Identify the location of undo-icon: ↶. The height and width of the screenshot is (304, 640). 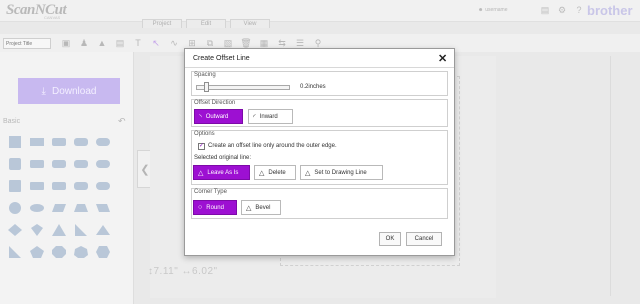
(122, 121).